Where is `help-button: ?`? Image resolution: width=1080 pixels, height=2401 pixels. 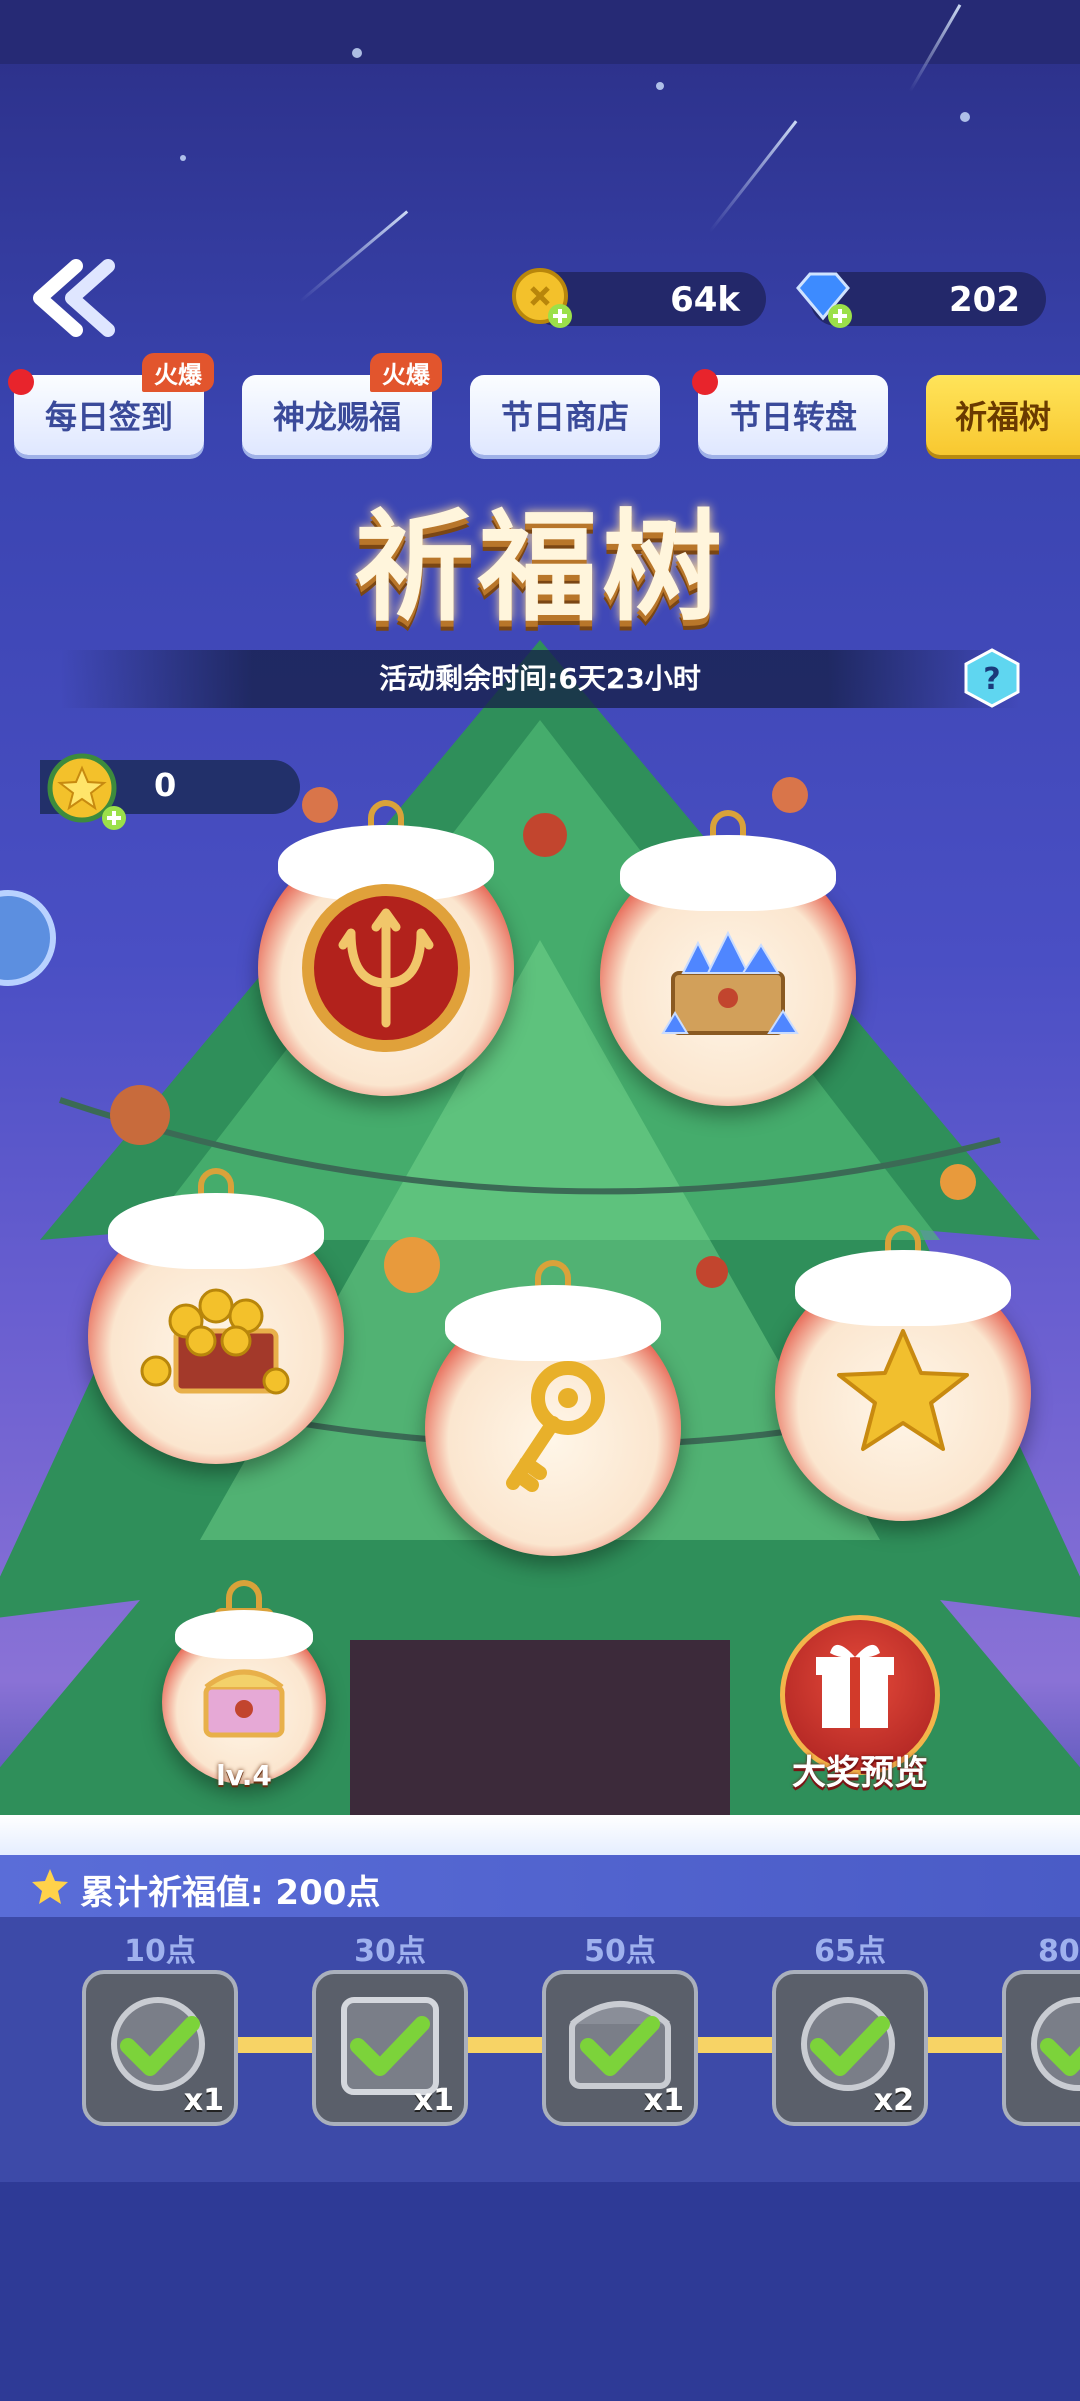 help-button: ? is located at coordinates (992, 678).